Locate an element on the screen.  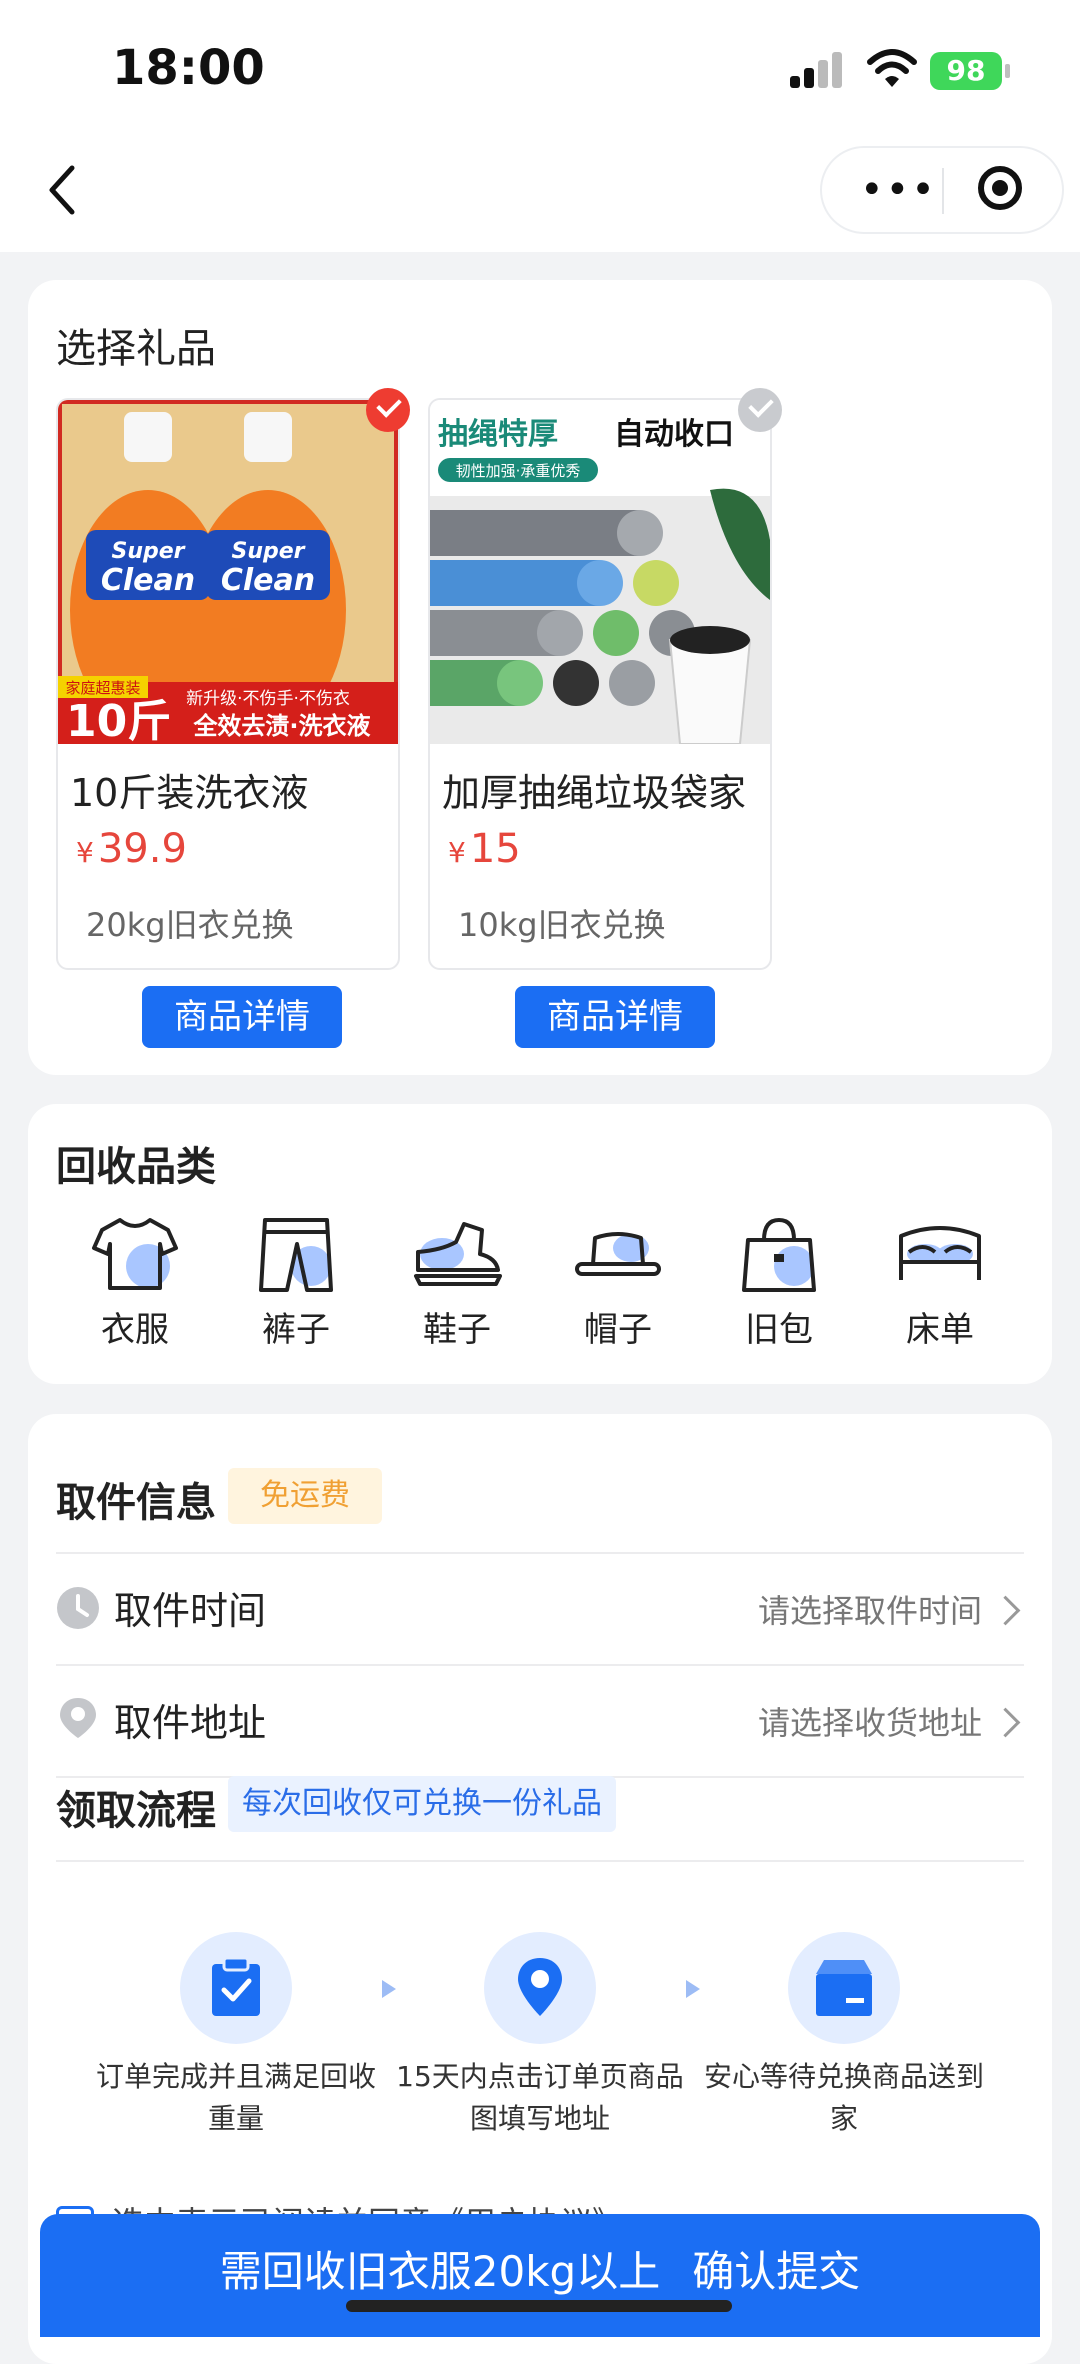
battery-level: 98 is located at coordinates (966, 70).